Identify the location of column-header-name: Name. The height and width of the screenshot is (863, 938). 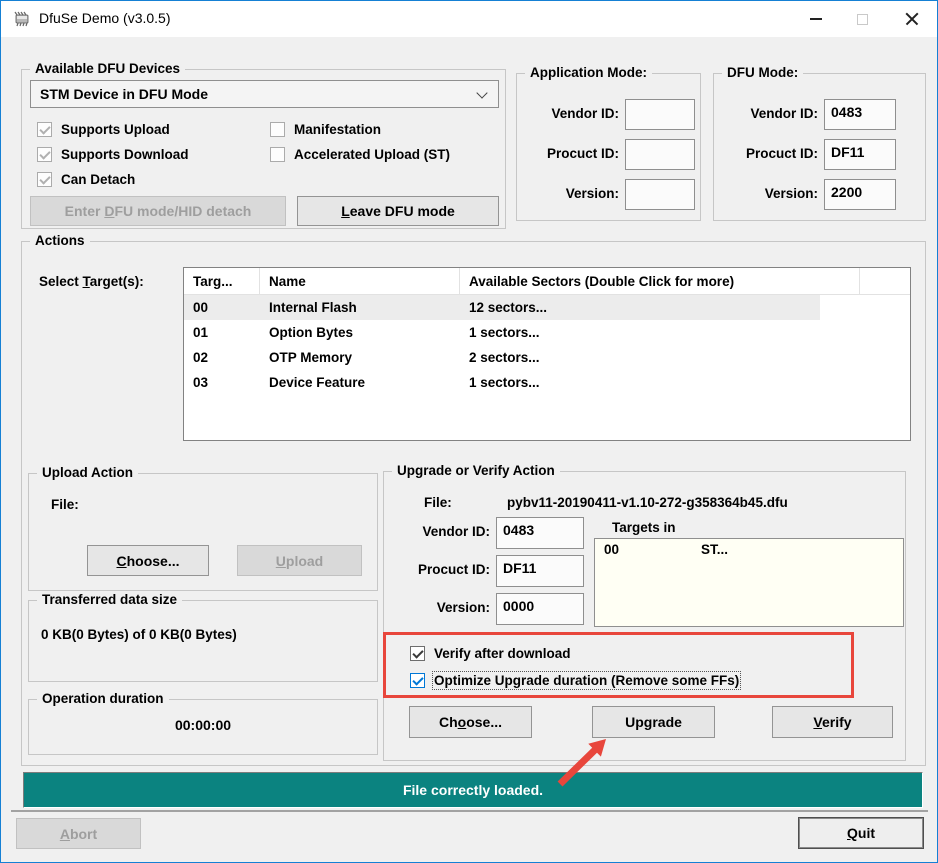
(360, 281).